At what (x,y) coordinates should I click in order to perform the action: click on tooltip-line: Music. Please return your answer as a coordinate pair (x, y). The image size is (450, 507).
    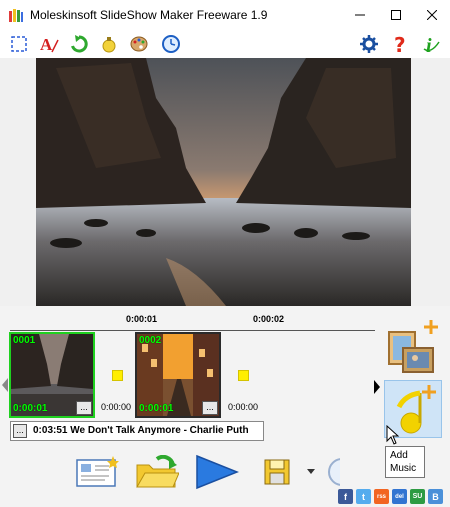
    Looking at the image, I should click on (403, 468).